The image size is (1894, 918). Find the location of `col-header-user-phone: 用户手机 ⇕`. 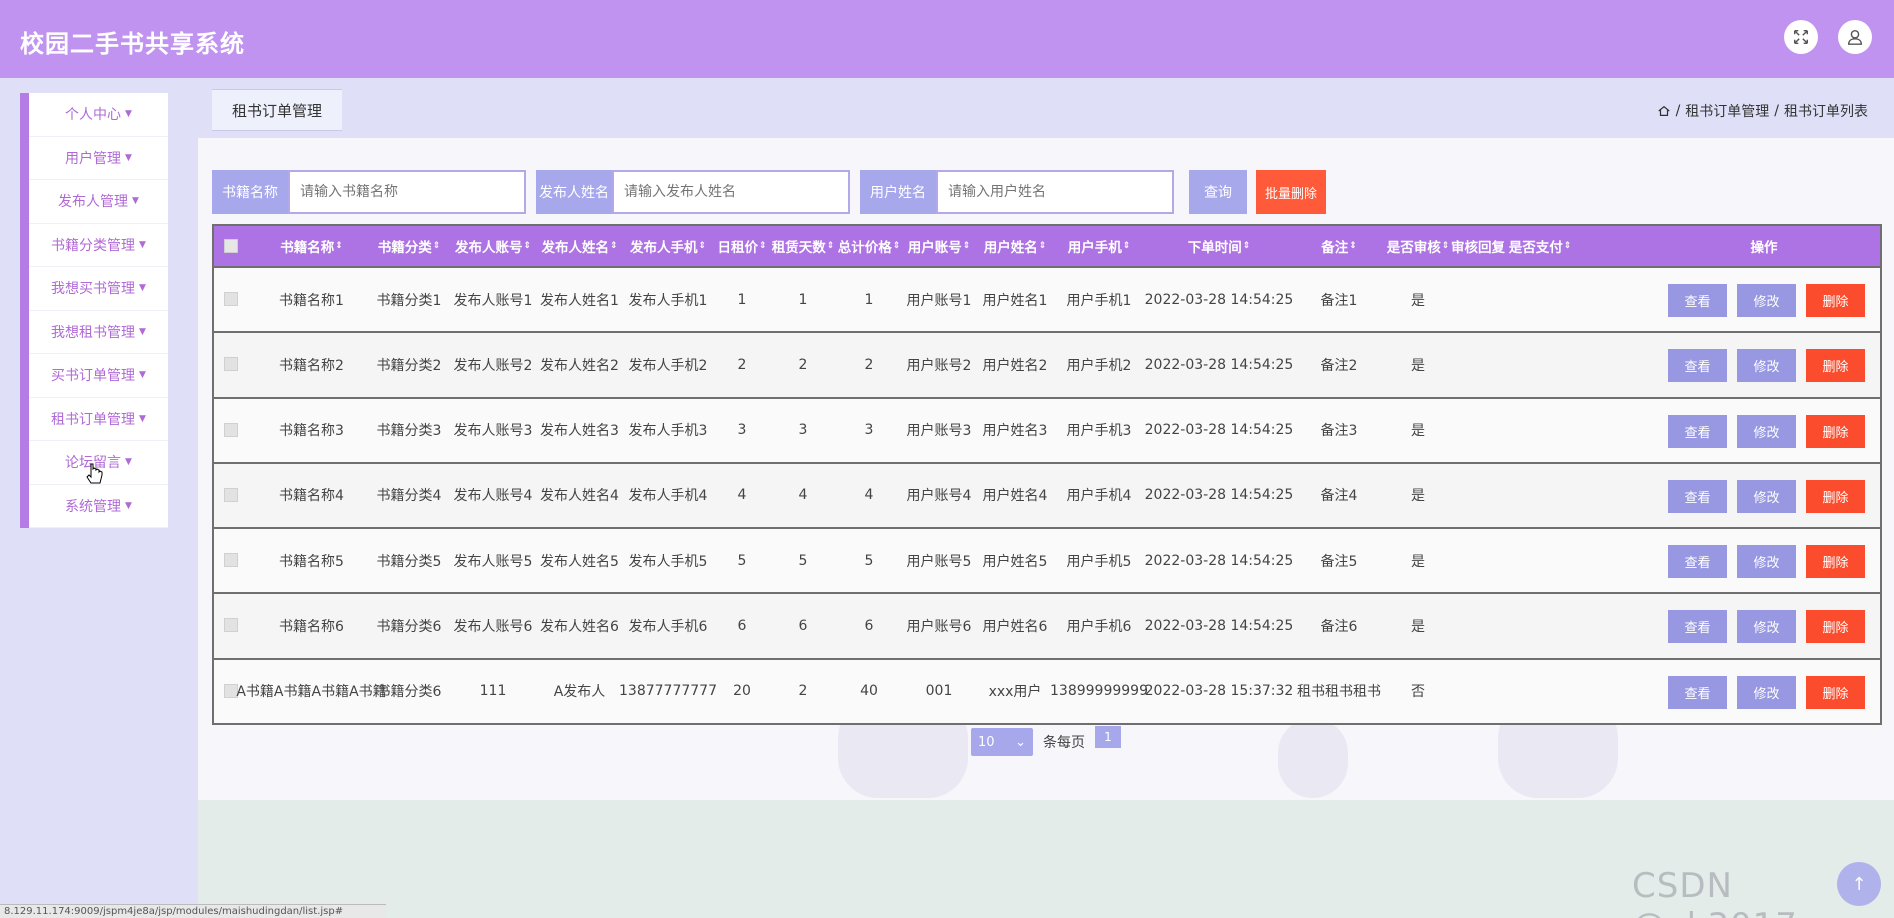

col-header-user-phone: 用户手机 ⇕ is located at coordinates (1099, 246).